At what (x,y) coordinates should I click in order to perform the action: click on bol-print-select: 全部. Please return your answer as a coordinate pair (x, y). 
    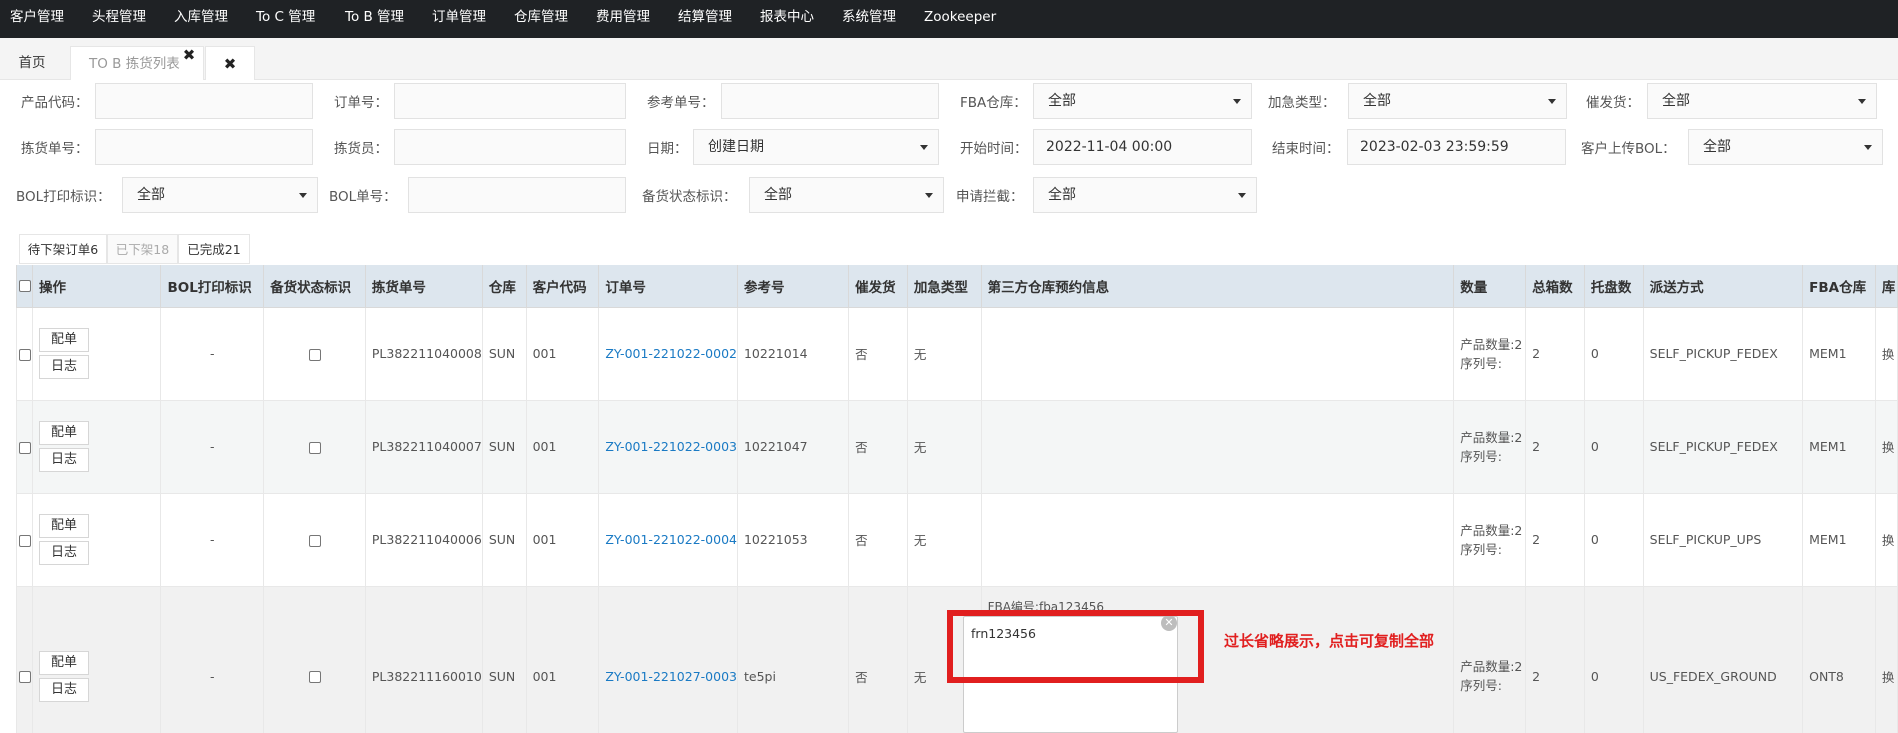
    Looking at the image, I should click on (220, 195).